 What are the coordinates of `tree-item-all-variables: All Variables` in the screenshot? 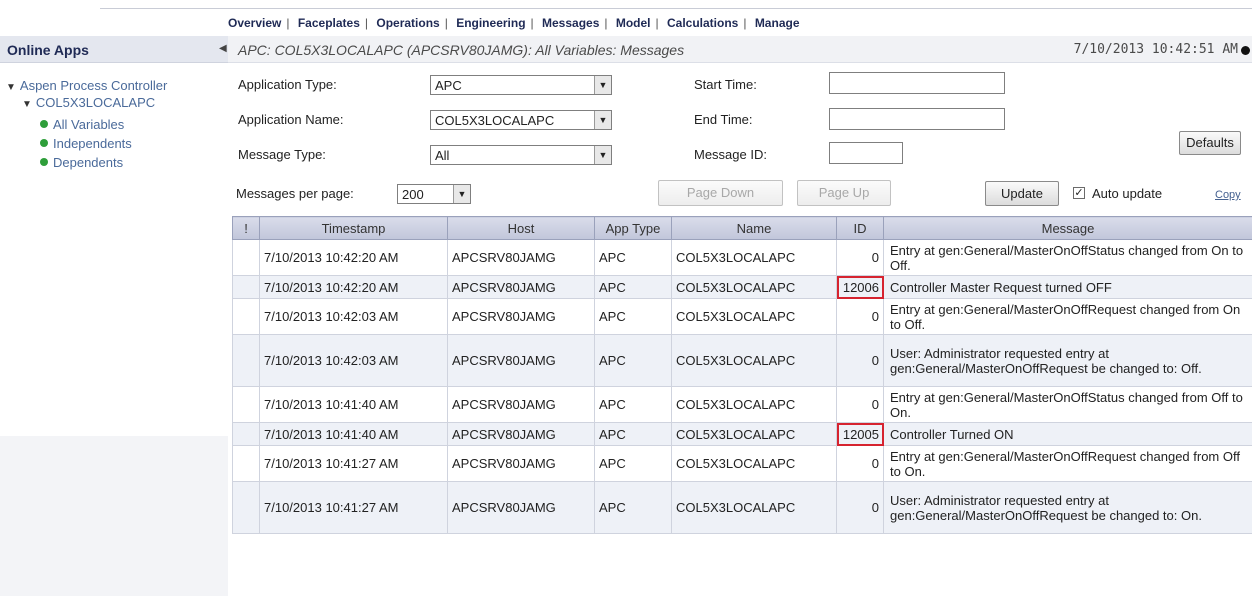 It's located at (82, 124).